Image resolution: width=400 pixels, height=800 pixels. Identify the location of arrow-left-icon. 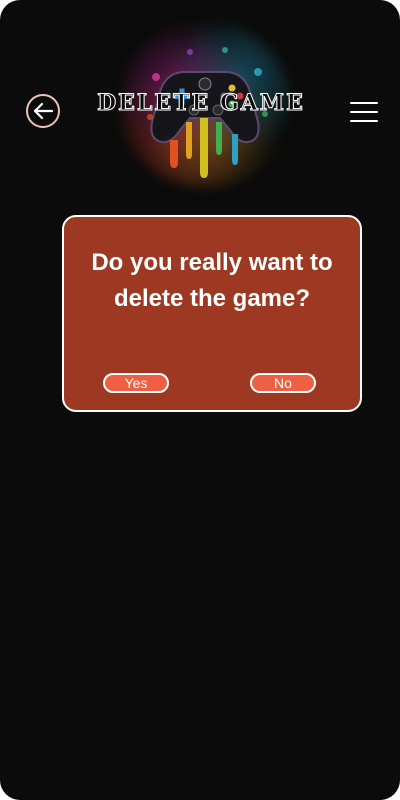
(43, 111).